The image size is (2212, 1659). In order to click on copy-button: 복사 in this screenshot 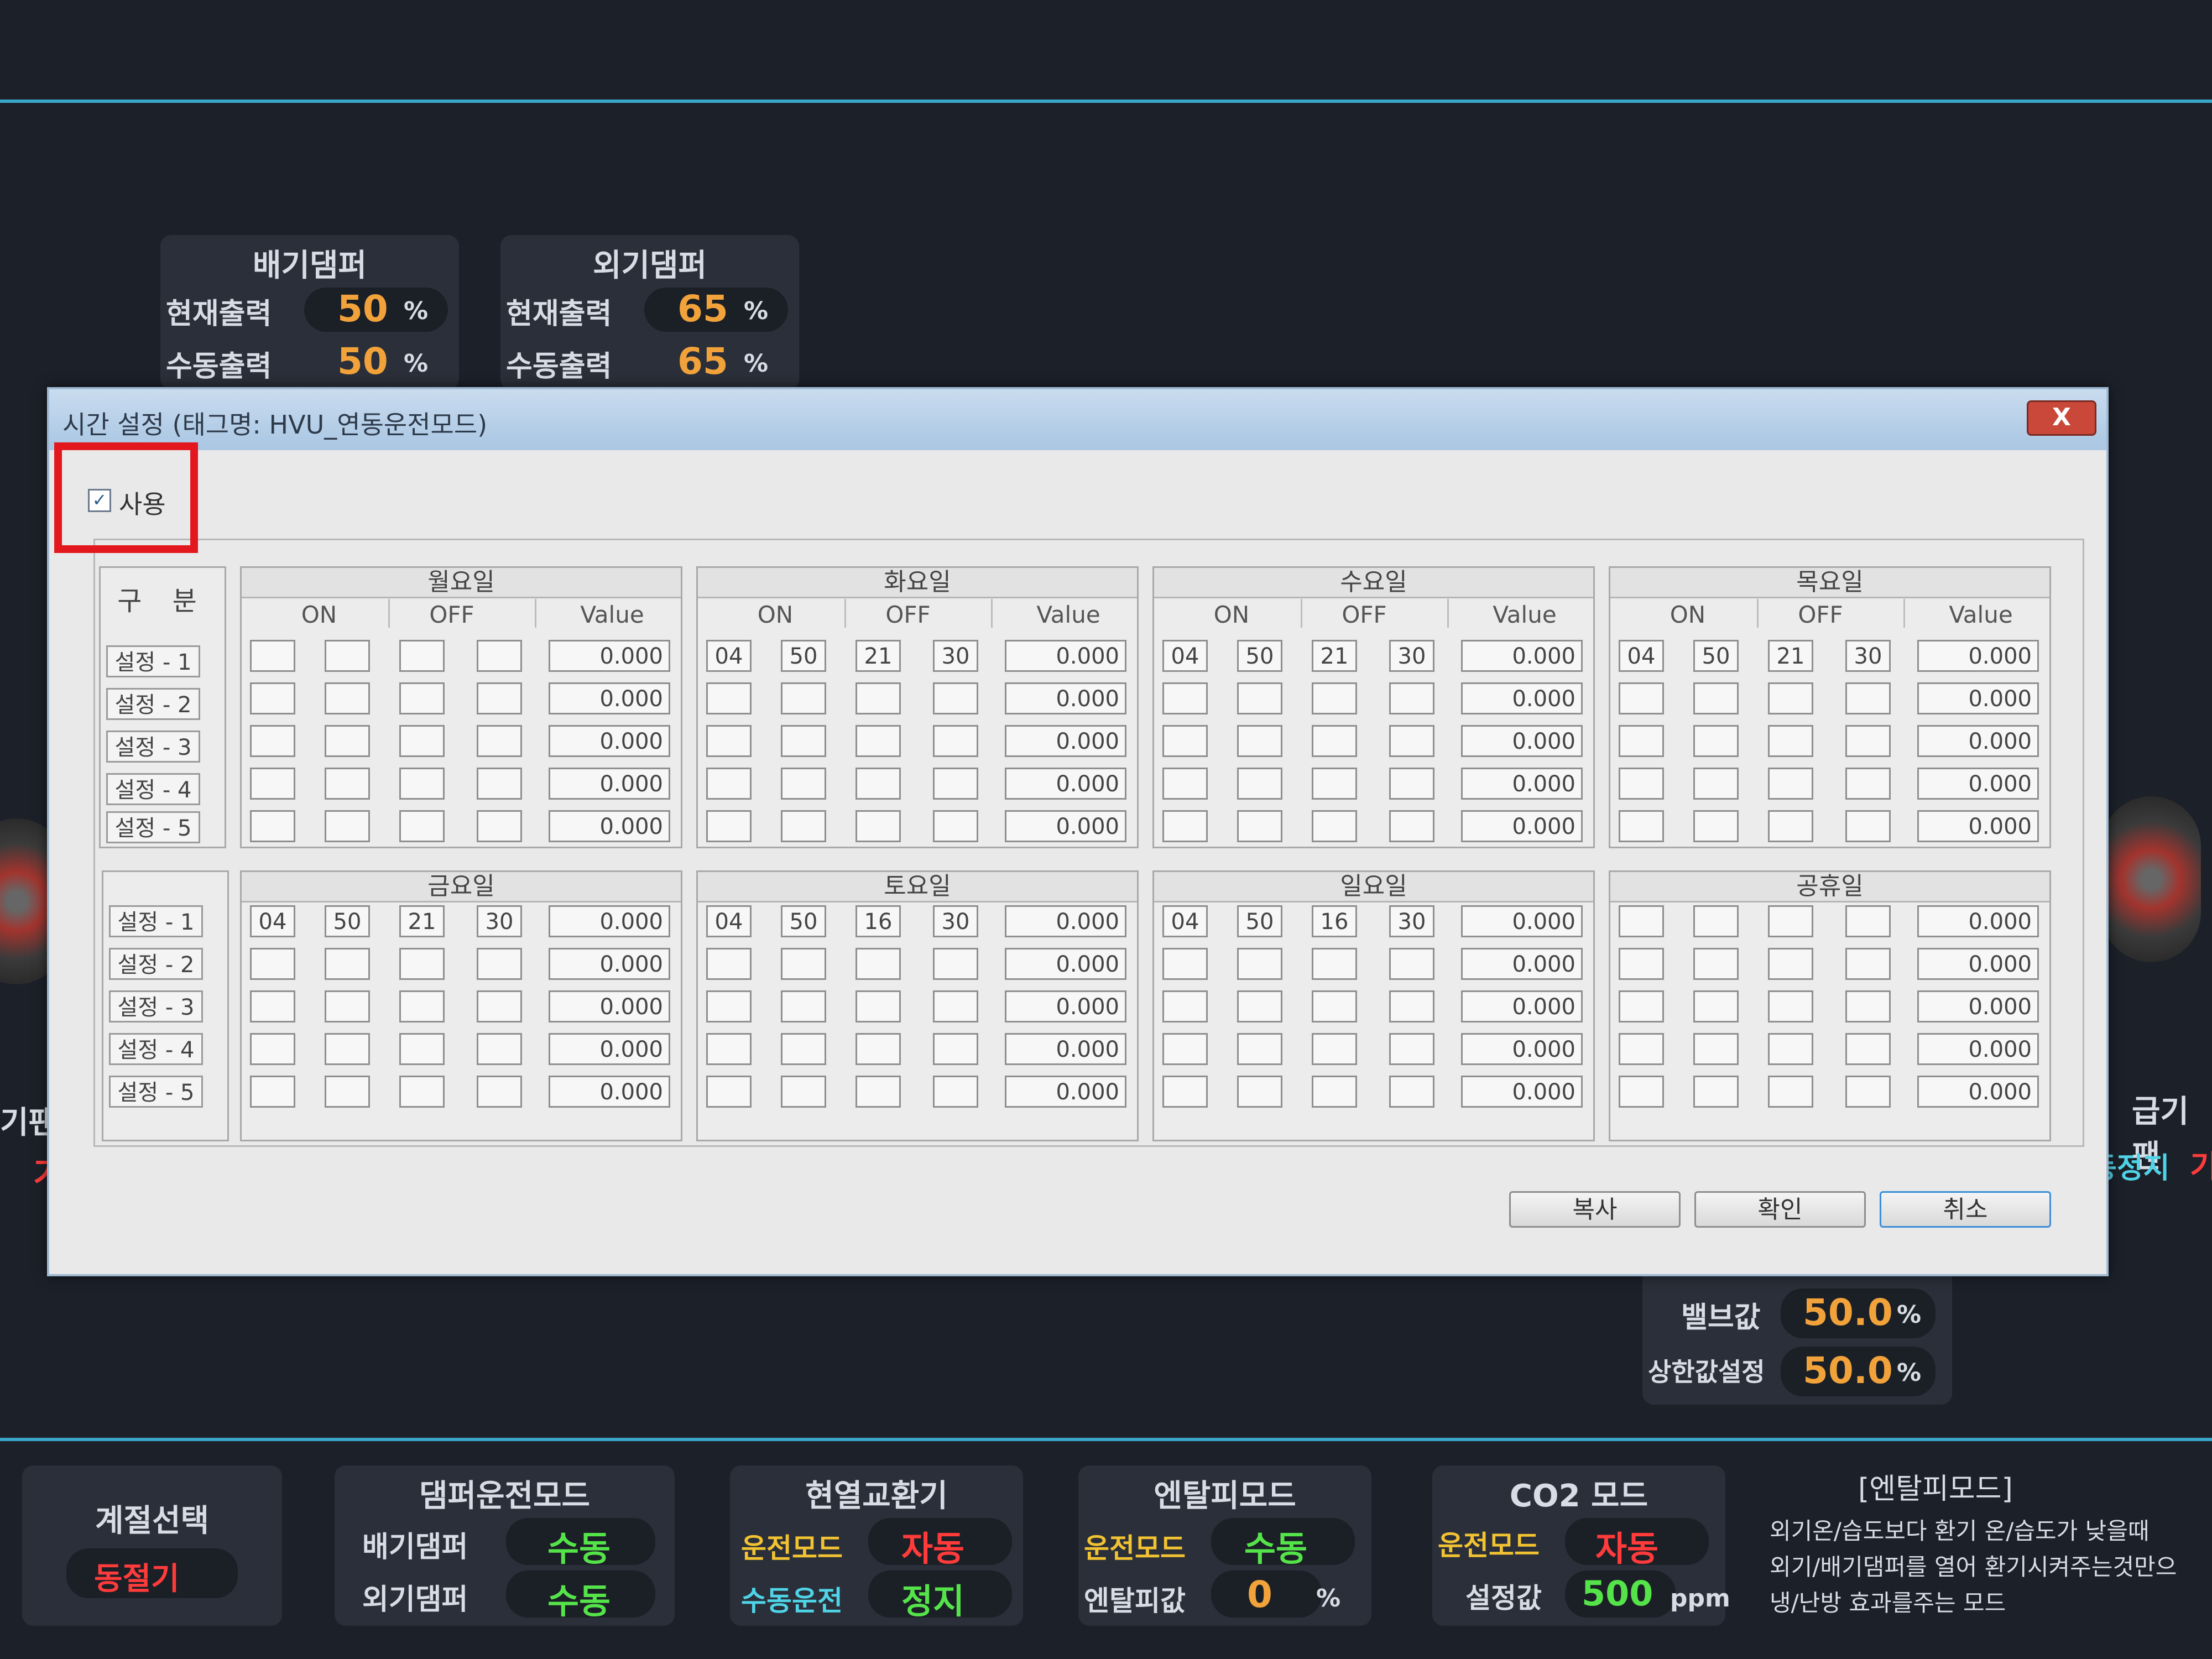, I will do `click(1595, 1210)`.